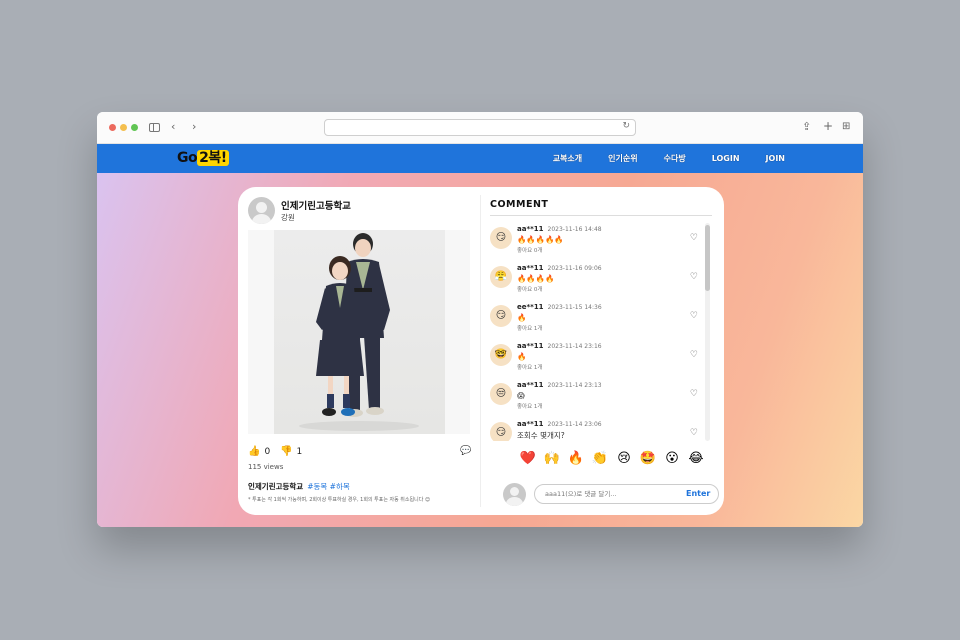 This screenshot has height=640, width=960. Describe the element at coordinates (624, 459) in the screenshot. I see `sad-reaction: 😢` at that location.